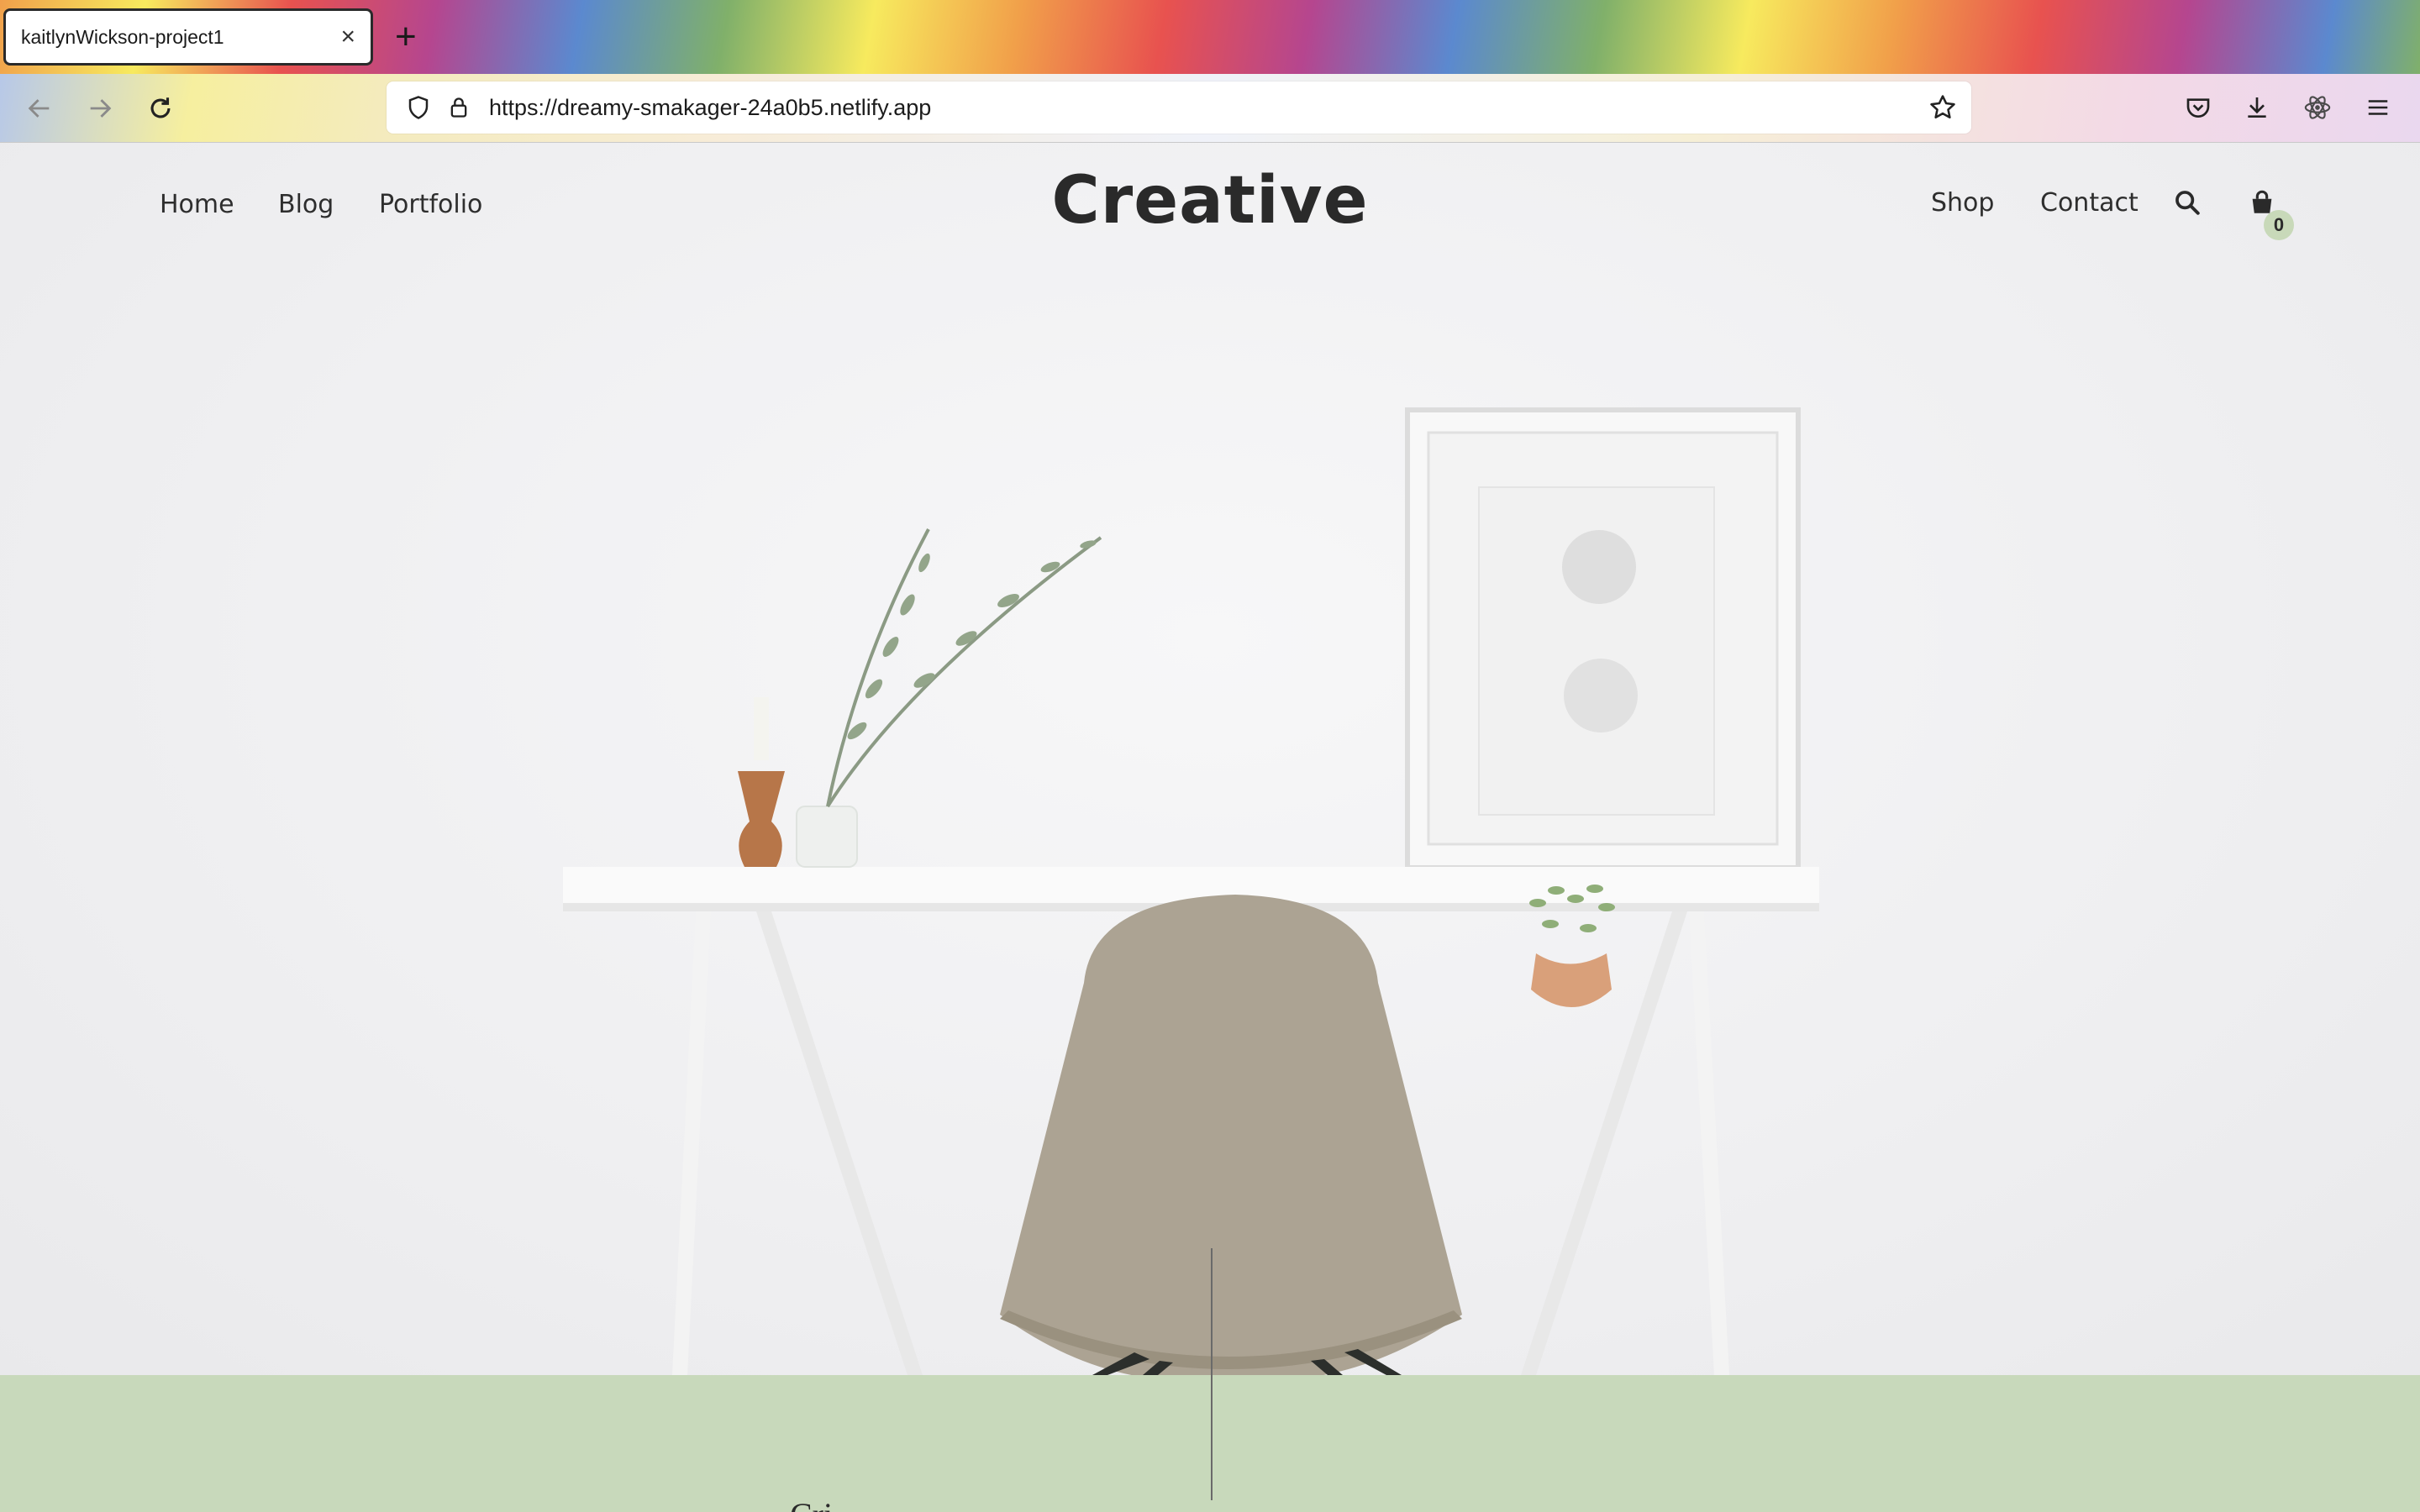 The image size is (2420, 1512). I want to click on cart-count-badge: 0, so click(2279, 225).